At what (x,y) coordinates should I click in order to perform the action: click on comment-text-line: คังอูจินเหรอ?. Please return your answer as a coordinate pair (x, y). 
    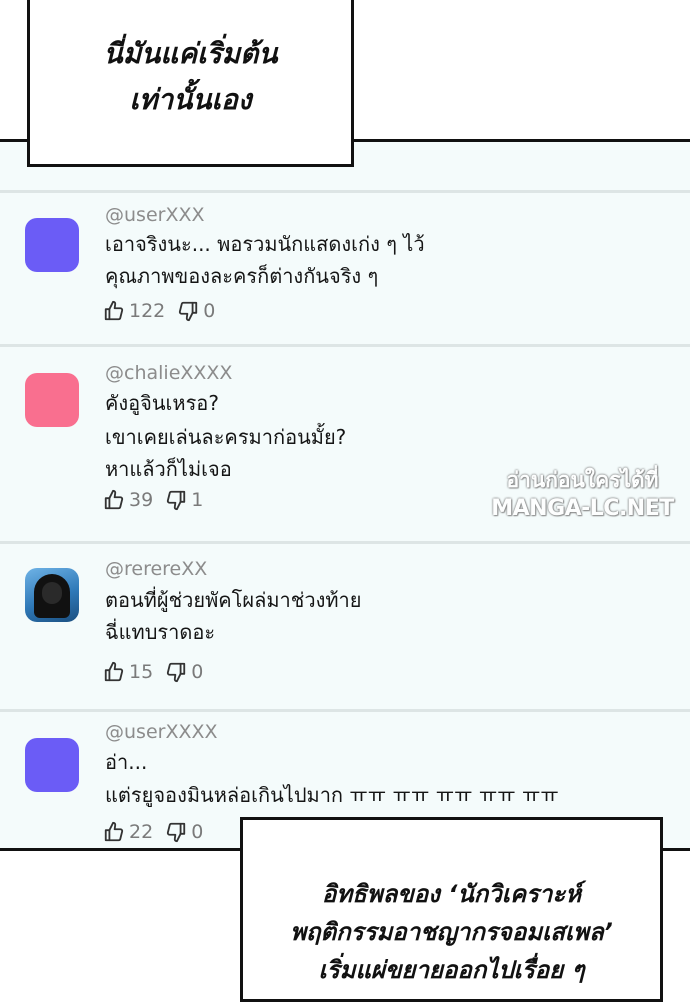
    Looking at the image, I should click on (162, 403).